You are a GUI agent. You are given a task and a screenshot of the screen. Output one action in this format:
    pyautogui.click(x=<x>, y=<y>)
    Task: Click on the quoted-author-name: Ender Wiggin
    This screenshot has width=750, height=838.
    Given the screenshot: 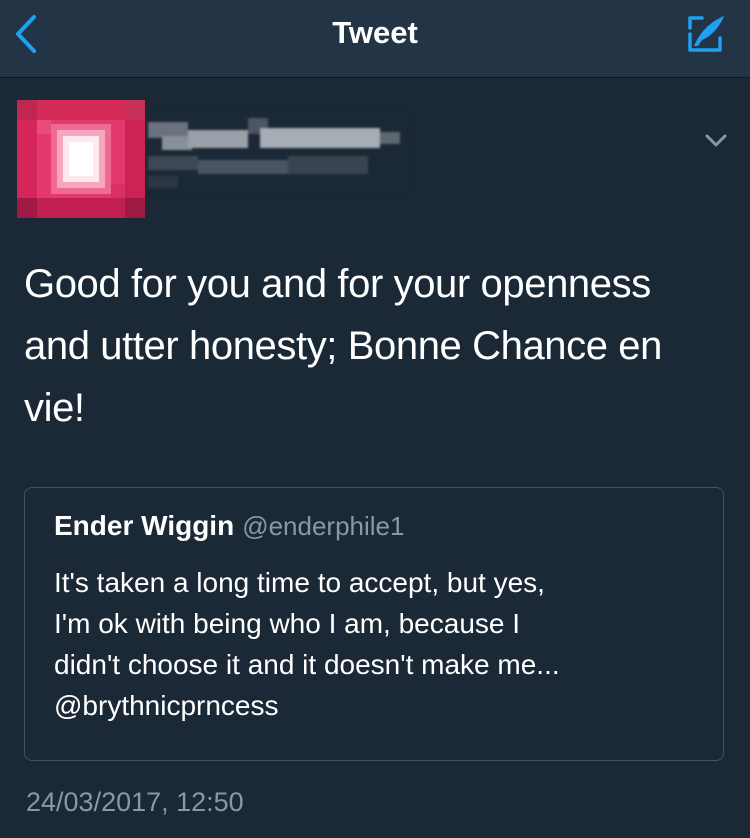 What is the action you would take?
    pyautogui.click(x=144, y=525)
    